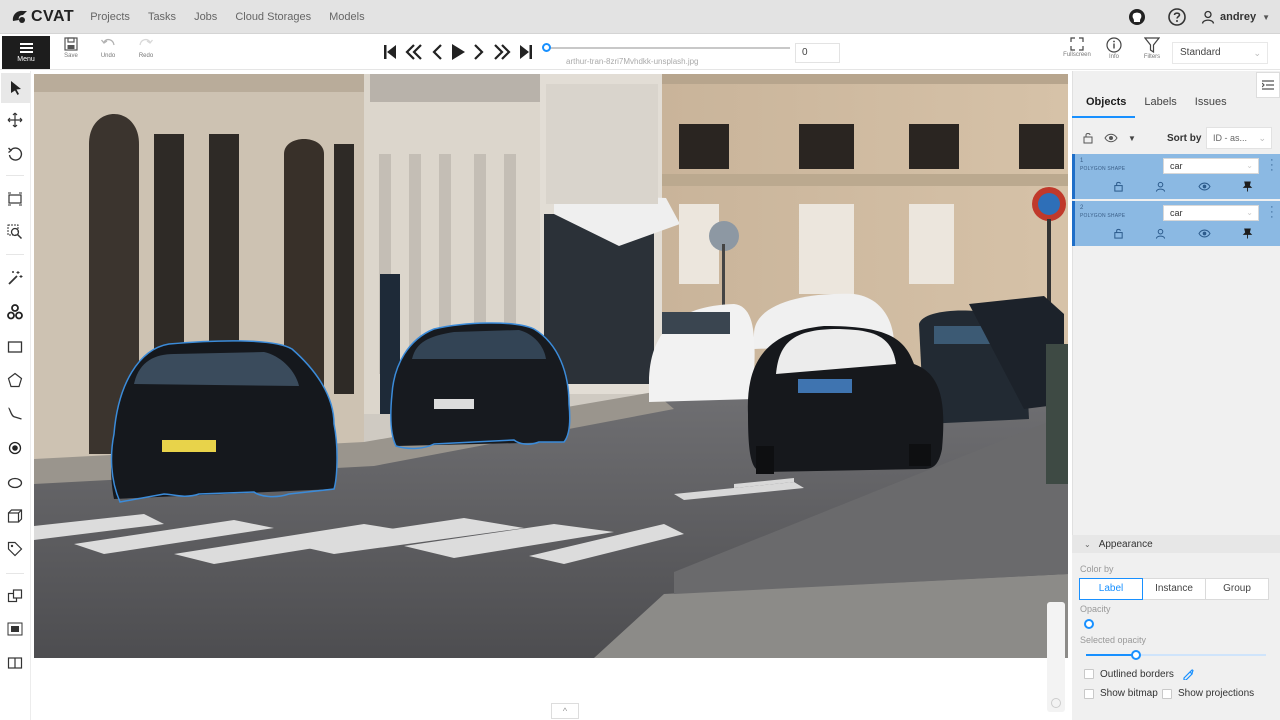  Describe the element at coordinates (1111, 589) in the screenshot. I see `color-by-label-option: Label` at that location.